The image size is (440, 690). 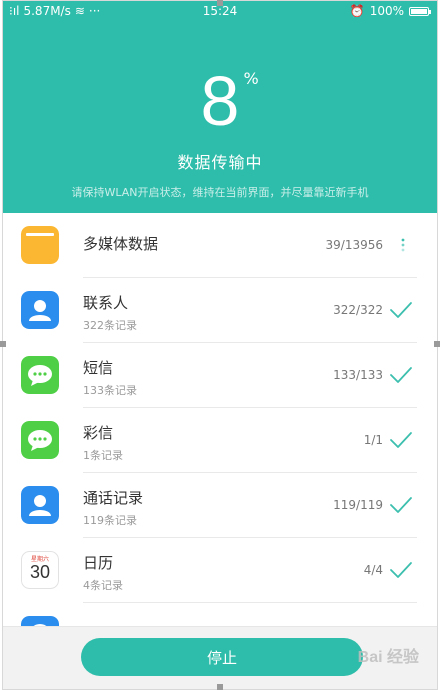 What do you see at coordinates (388, 657) in the screenshot?
I see `watermark: Bai 经验` at bounding box center [388, 657].